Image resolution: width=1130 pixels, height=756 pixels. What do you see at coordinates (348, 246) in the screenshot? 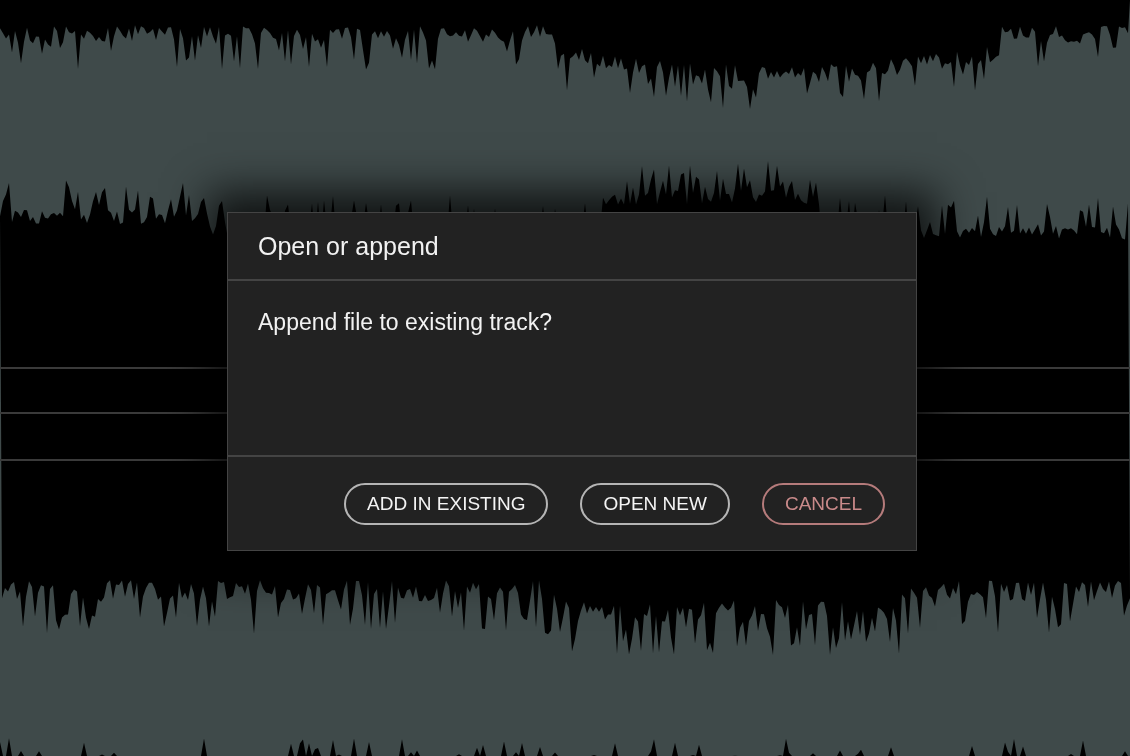
I see `dialog-title: Open or append` at bounding box center [348, 246].